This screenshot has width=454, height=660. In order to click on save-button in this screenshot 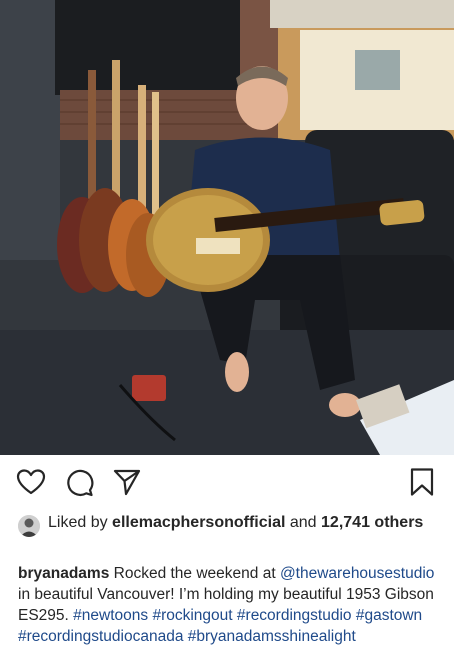, I will do `click(422, 482)`.